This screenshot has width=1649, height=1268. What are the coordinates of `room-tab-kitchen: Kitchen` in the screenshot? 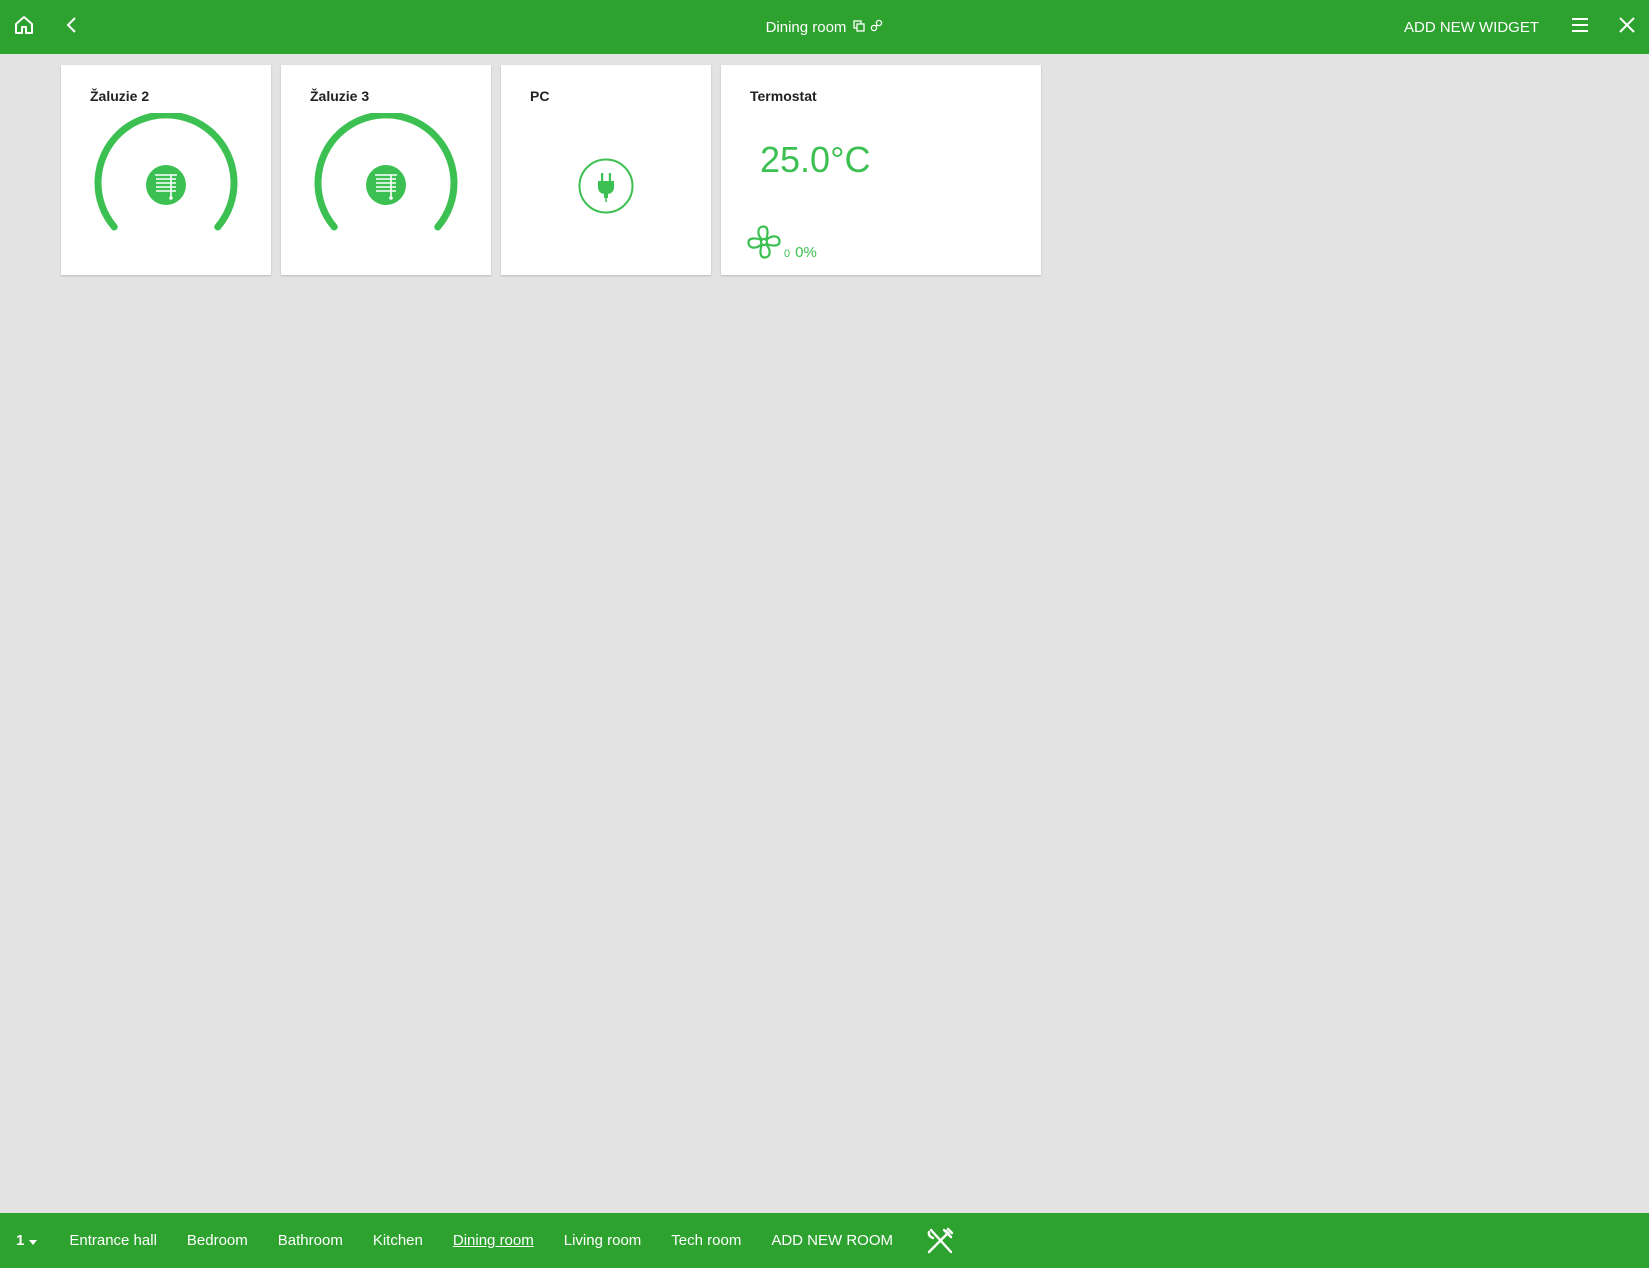 It's located at (398, 1240).